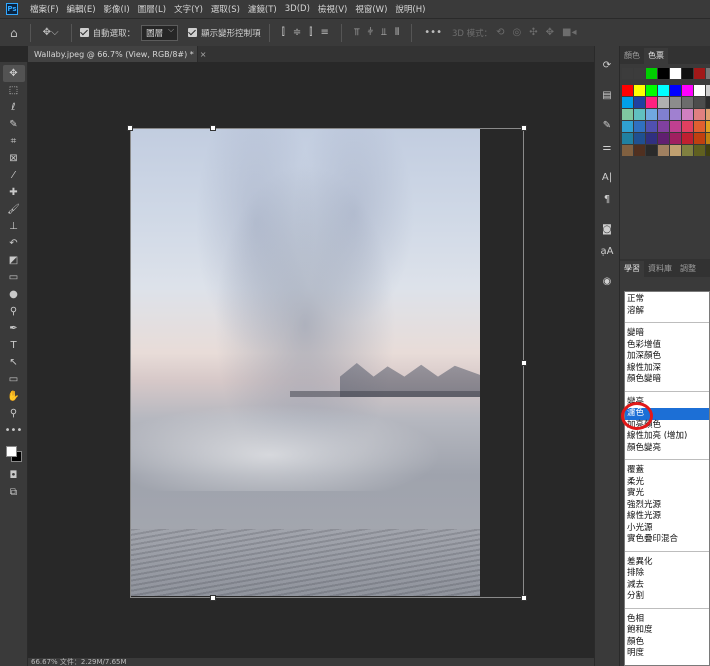  What do you see at coordinates (688, 269) in the screenshot?
I see `tab-adjustments: 調整` at bounding box center [688, 269].